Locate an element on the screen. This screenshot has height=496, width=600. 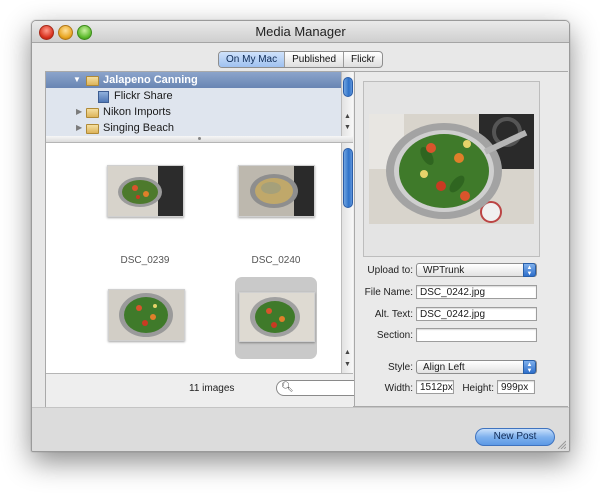
tab-published: Published is located at coordinates (313, 59).